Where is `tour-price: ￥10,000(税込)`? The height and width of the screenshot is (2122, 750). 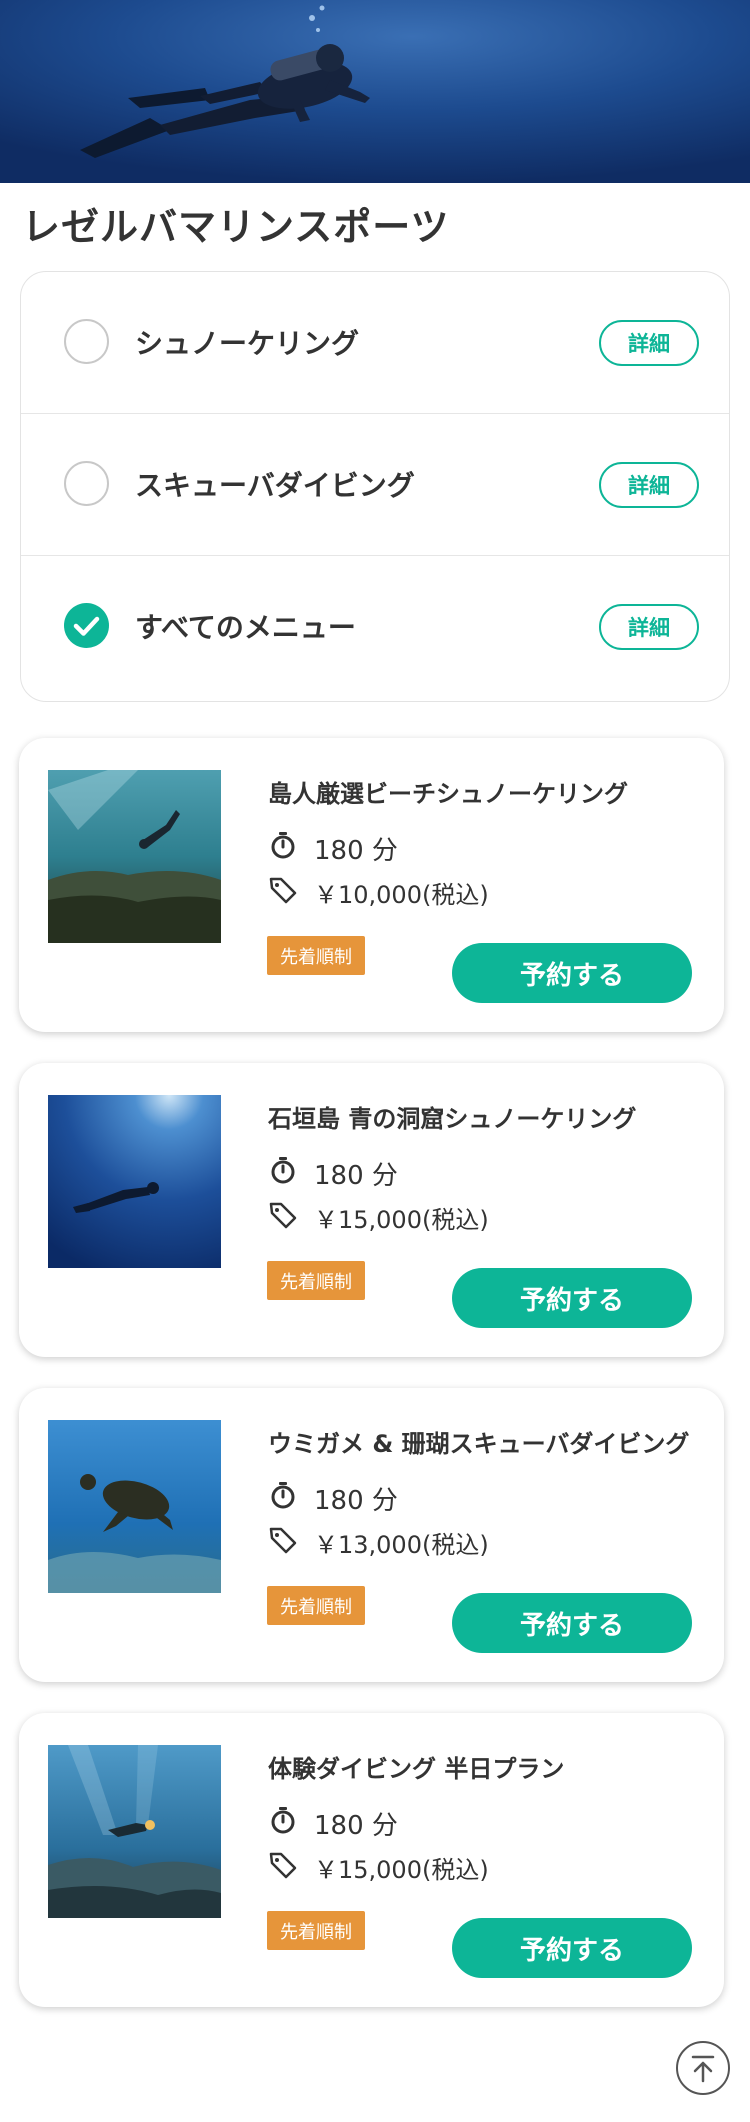
tour-price: ￥10,000(税込) is located at coordinates (401, 895).